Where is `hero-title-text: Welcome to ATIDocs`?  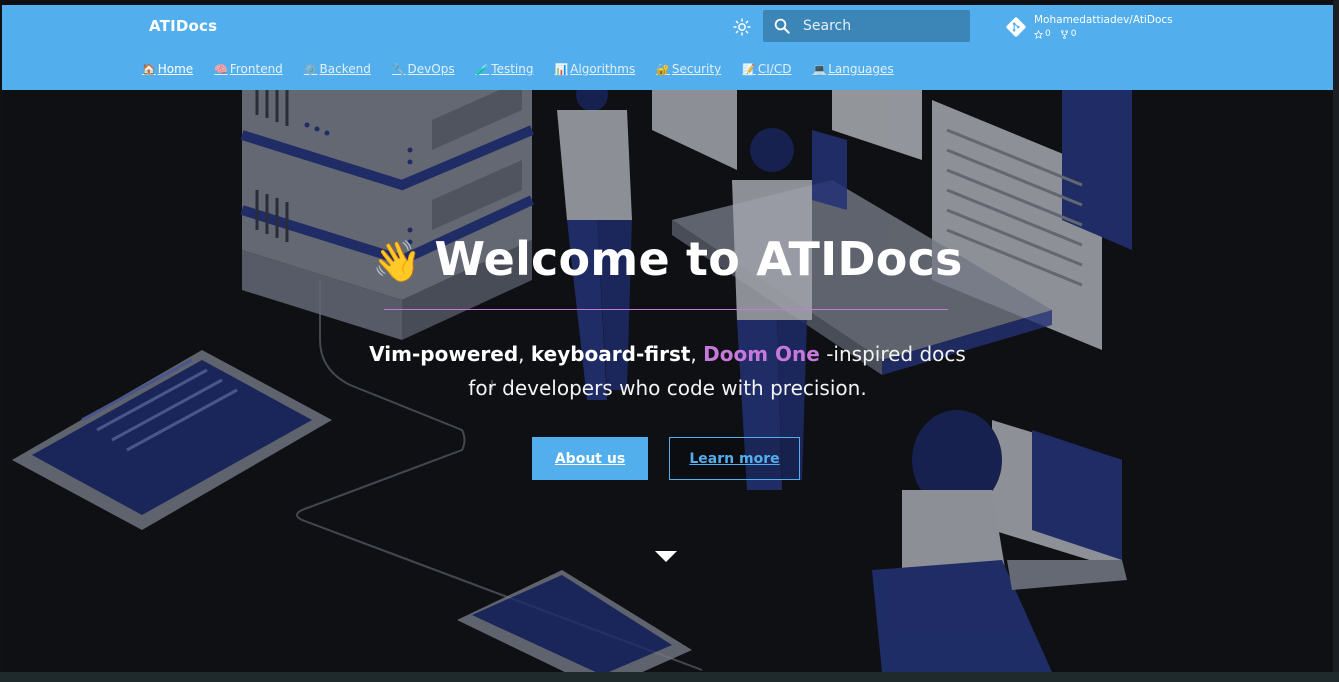
hero-title-text: Welcome to ATIDocs is located at coordinates (698, 259).